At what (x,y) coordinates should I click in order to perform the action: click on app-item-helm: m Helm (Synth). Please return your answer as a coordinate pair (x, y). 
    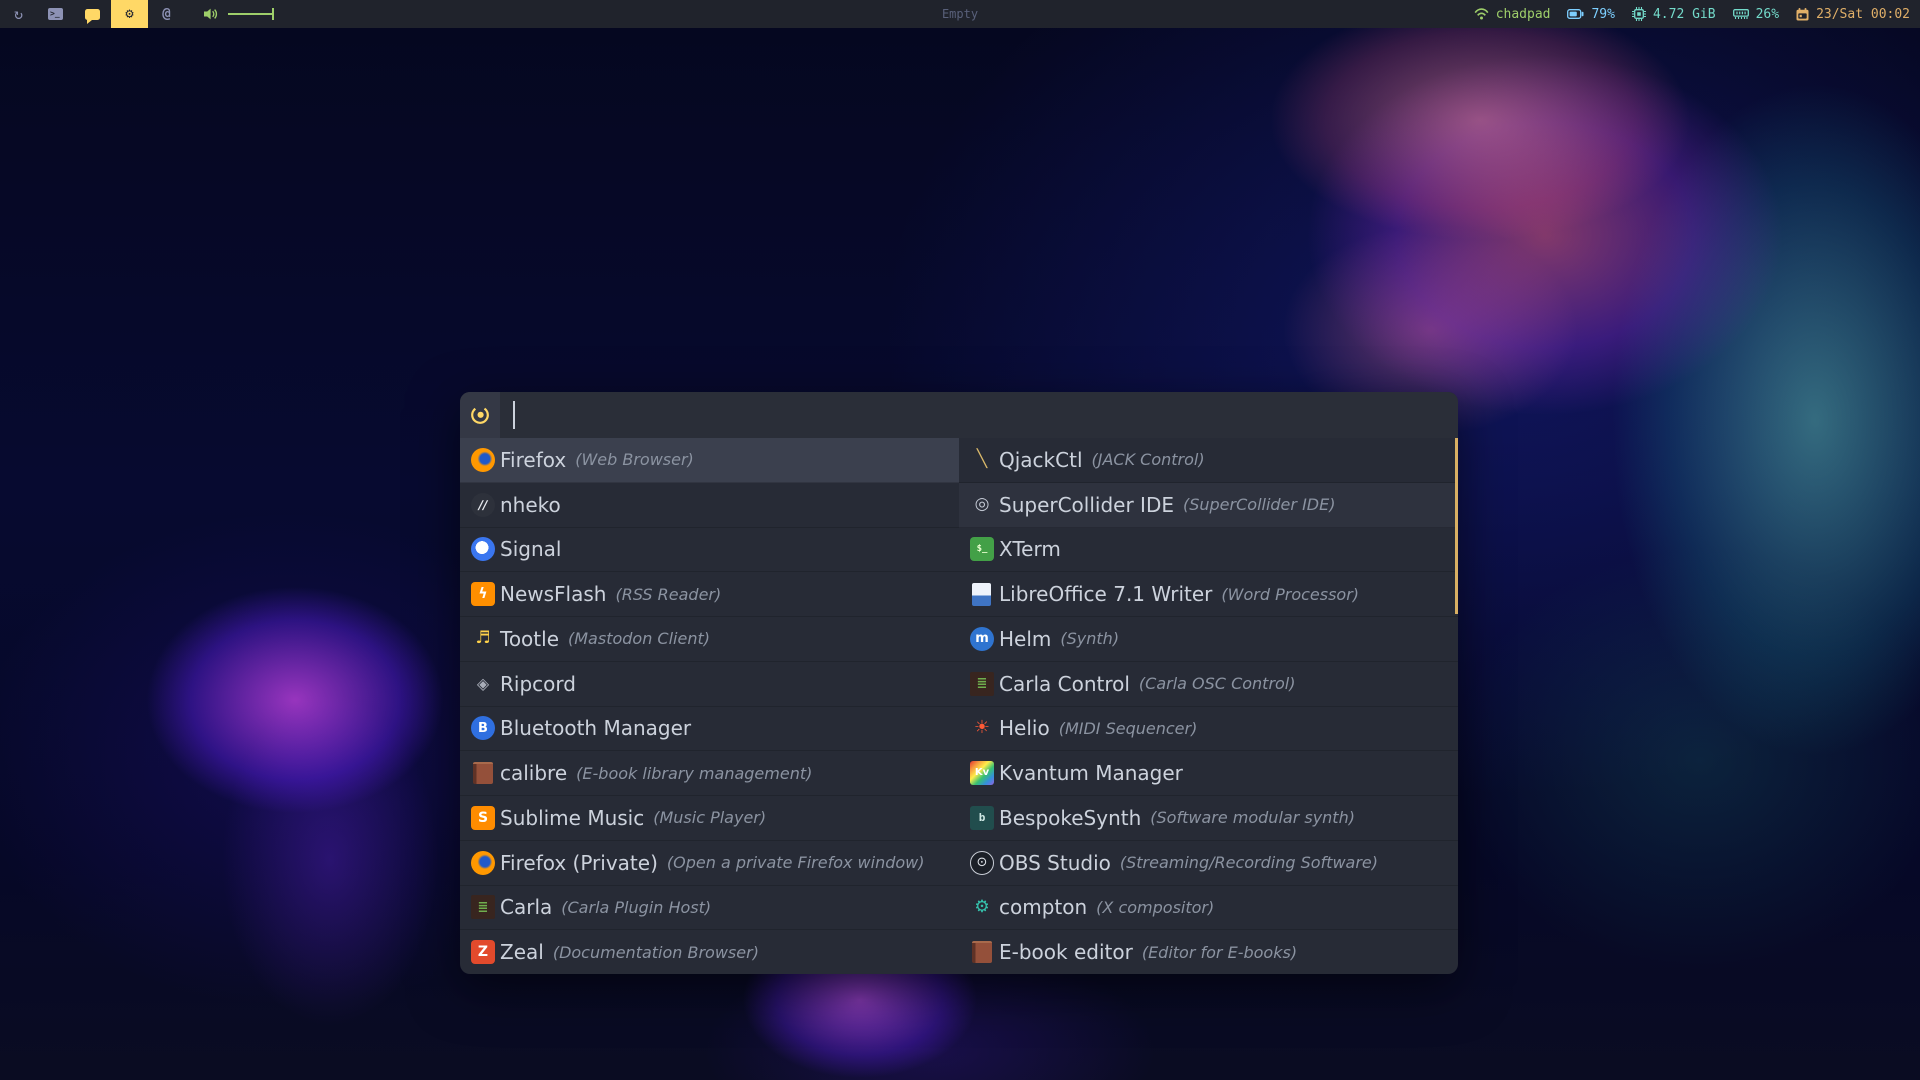
    Looking at the image, I should click on (1208, 639).